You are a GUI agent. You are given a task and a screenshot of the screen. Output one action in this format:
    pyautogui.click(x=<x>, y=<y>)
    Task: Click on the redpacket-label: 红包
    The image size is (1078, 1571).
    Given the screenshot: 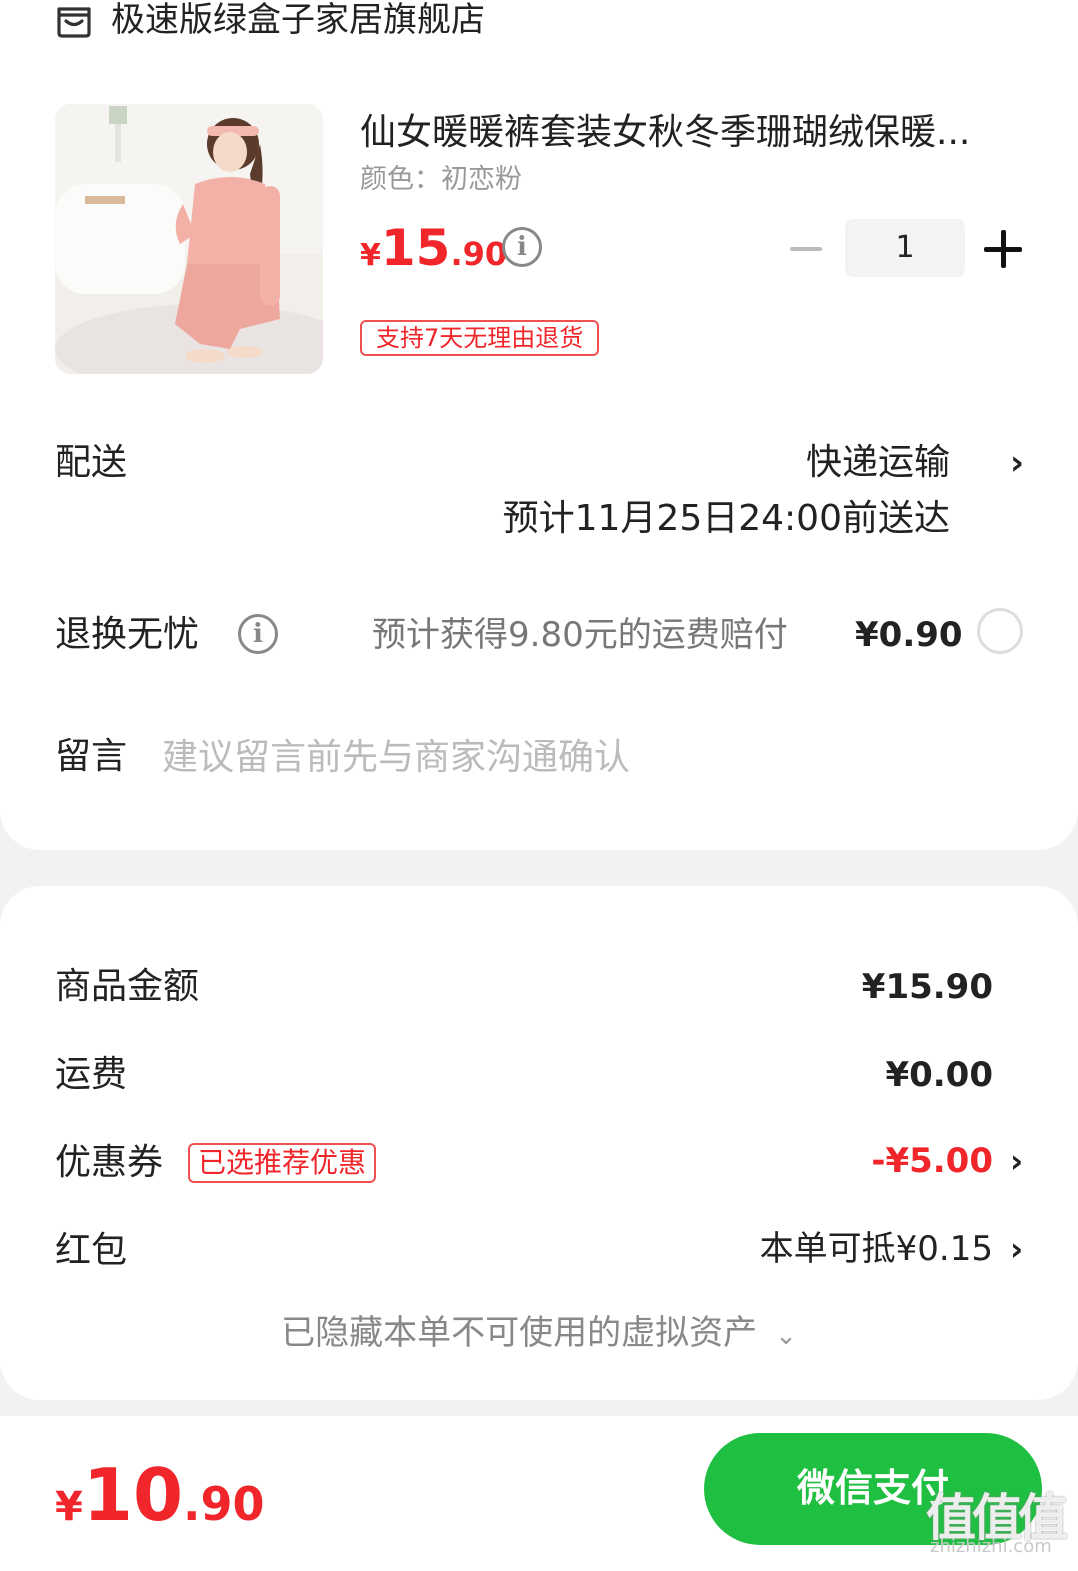 What is the action you would take?
    pyautogui.click(x=91, y=1250)
    